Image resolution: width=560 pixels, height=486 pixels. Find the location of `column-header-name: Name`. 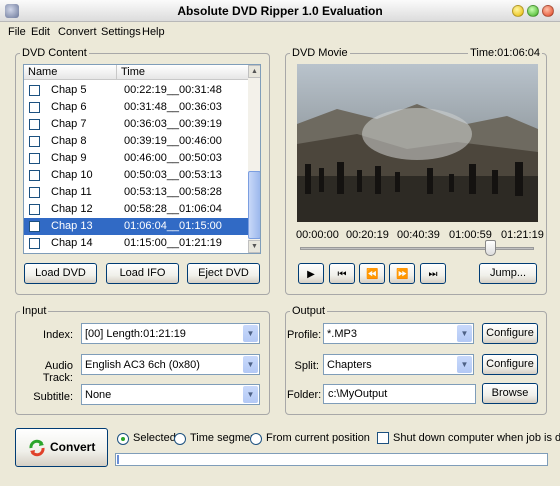

column-header-name: Name is located at coordinates (70, 72).